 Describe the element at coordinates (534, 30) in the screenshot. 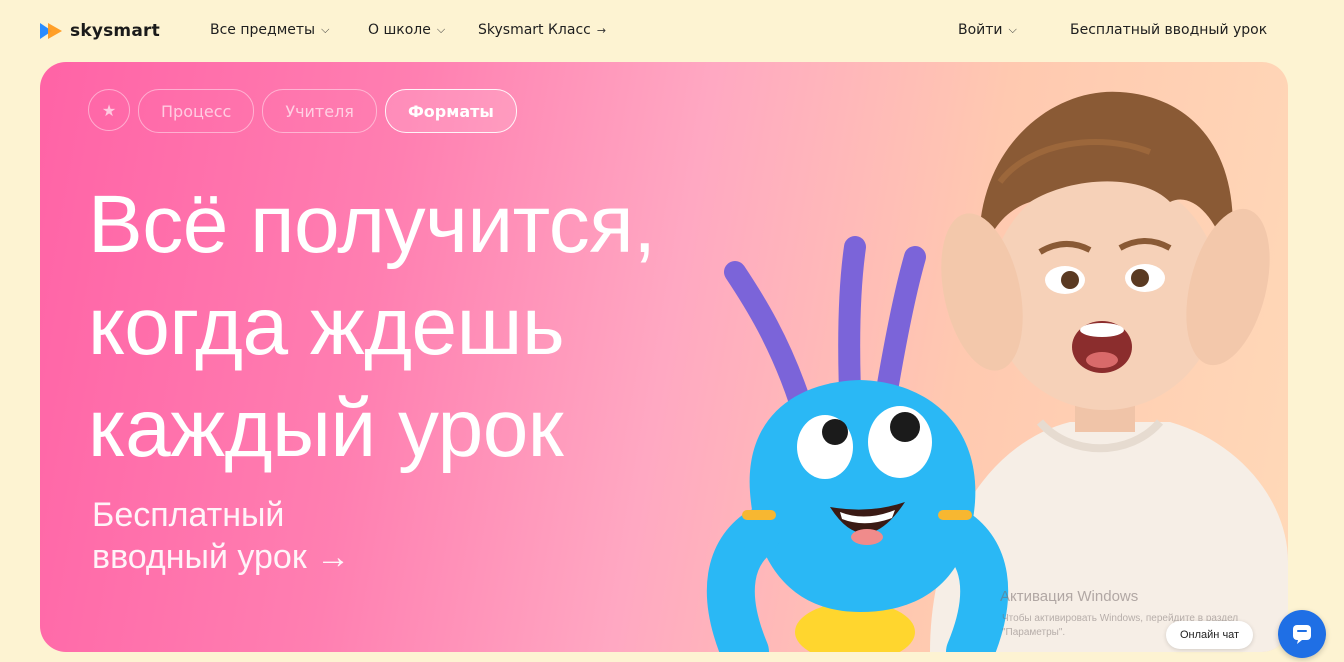

I see `nav-skysmart-class-label: Skysmart Класс` at that location.